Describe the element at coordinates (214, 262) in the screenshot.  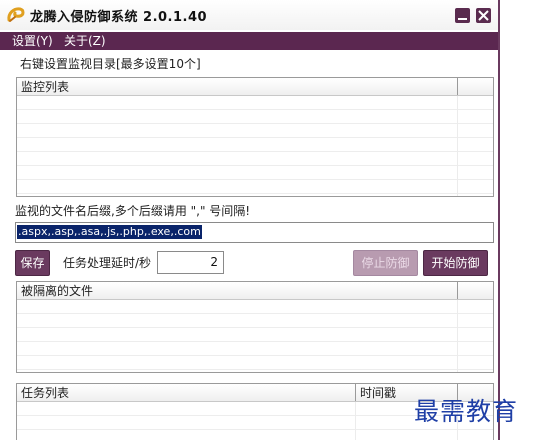
I see `delay-value: 2` at that location.